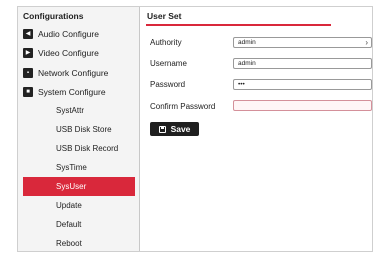 The height and width of the screenshot is (254, 377). Describe the element at coordinates (72, 92) in the screenshot. I see `sidebar-item-label: System Configure` at that location.